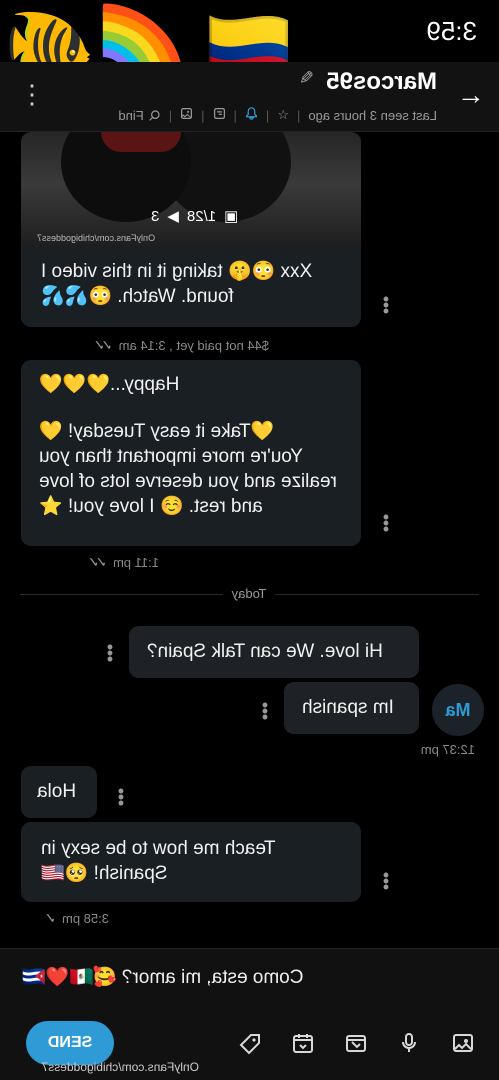 Image resolution: width=499 pixels, height=1080 pixels. What do you see at coordinates (191, 189) in the screenshot?
I see `media-preview: ▣ 1/28 ▶ 3 OnlyFans.com/chibigoddess7` at bounding box center [191, 189].